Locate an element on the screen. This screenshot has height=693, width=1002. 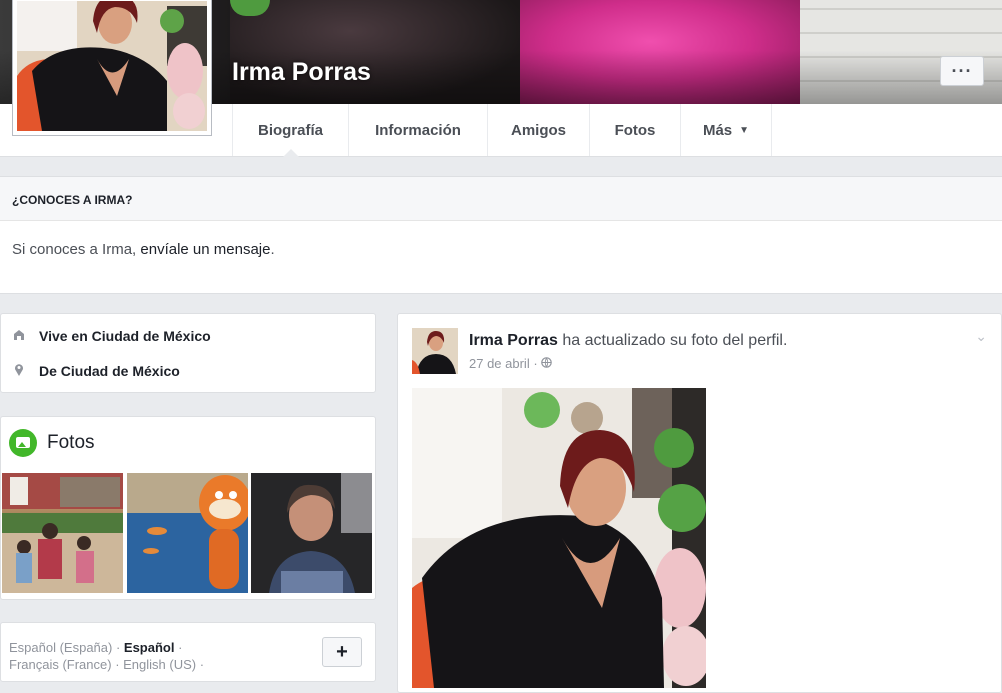
caret-down-icon: ▼ is located at coordinates (744, 130).